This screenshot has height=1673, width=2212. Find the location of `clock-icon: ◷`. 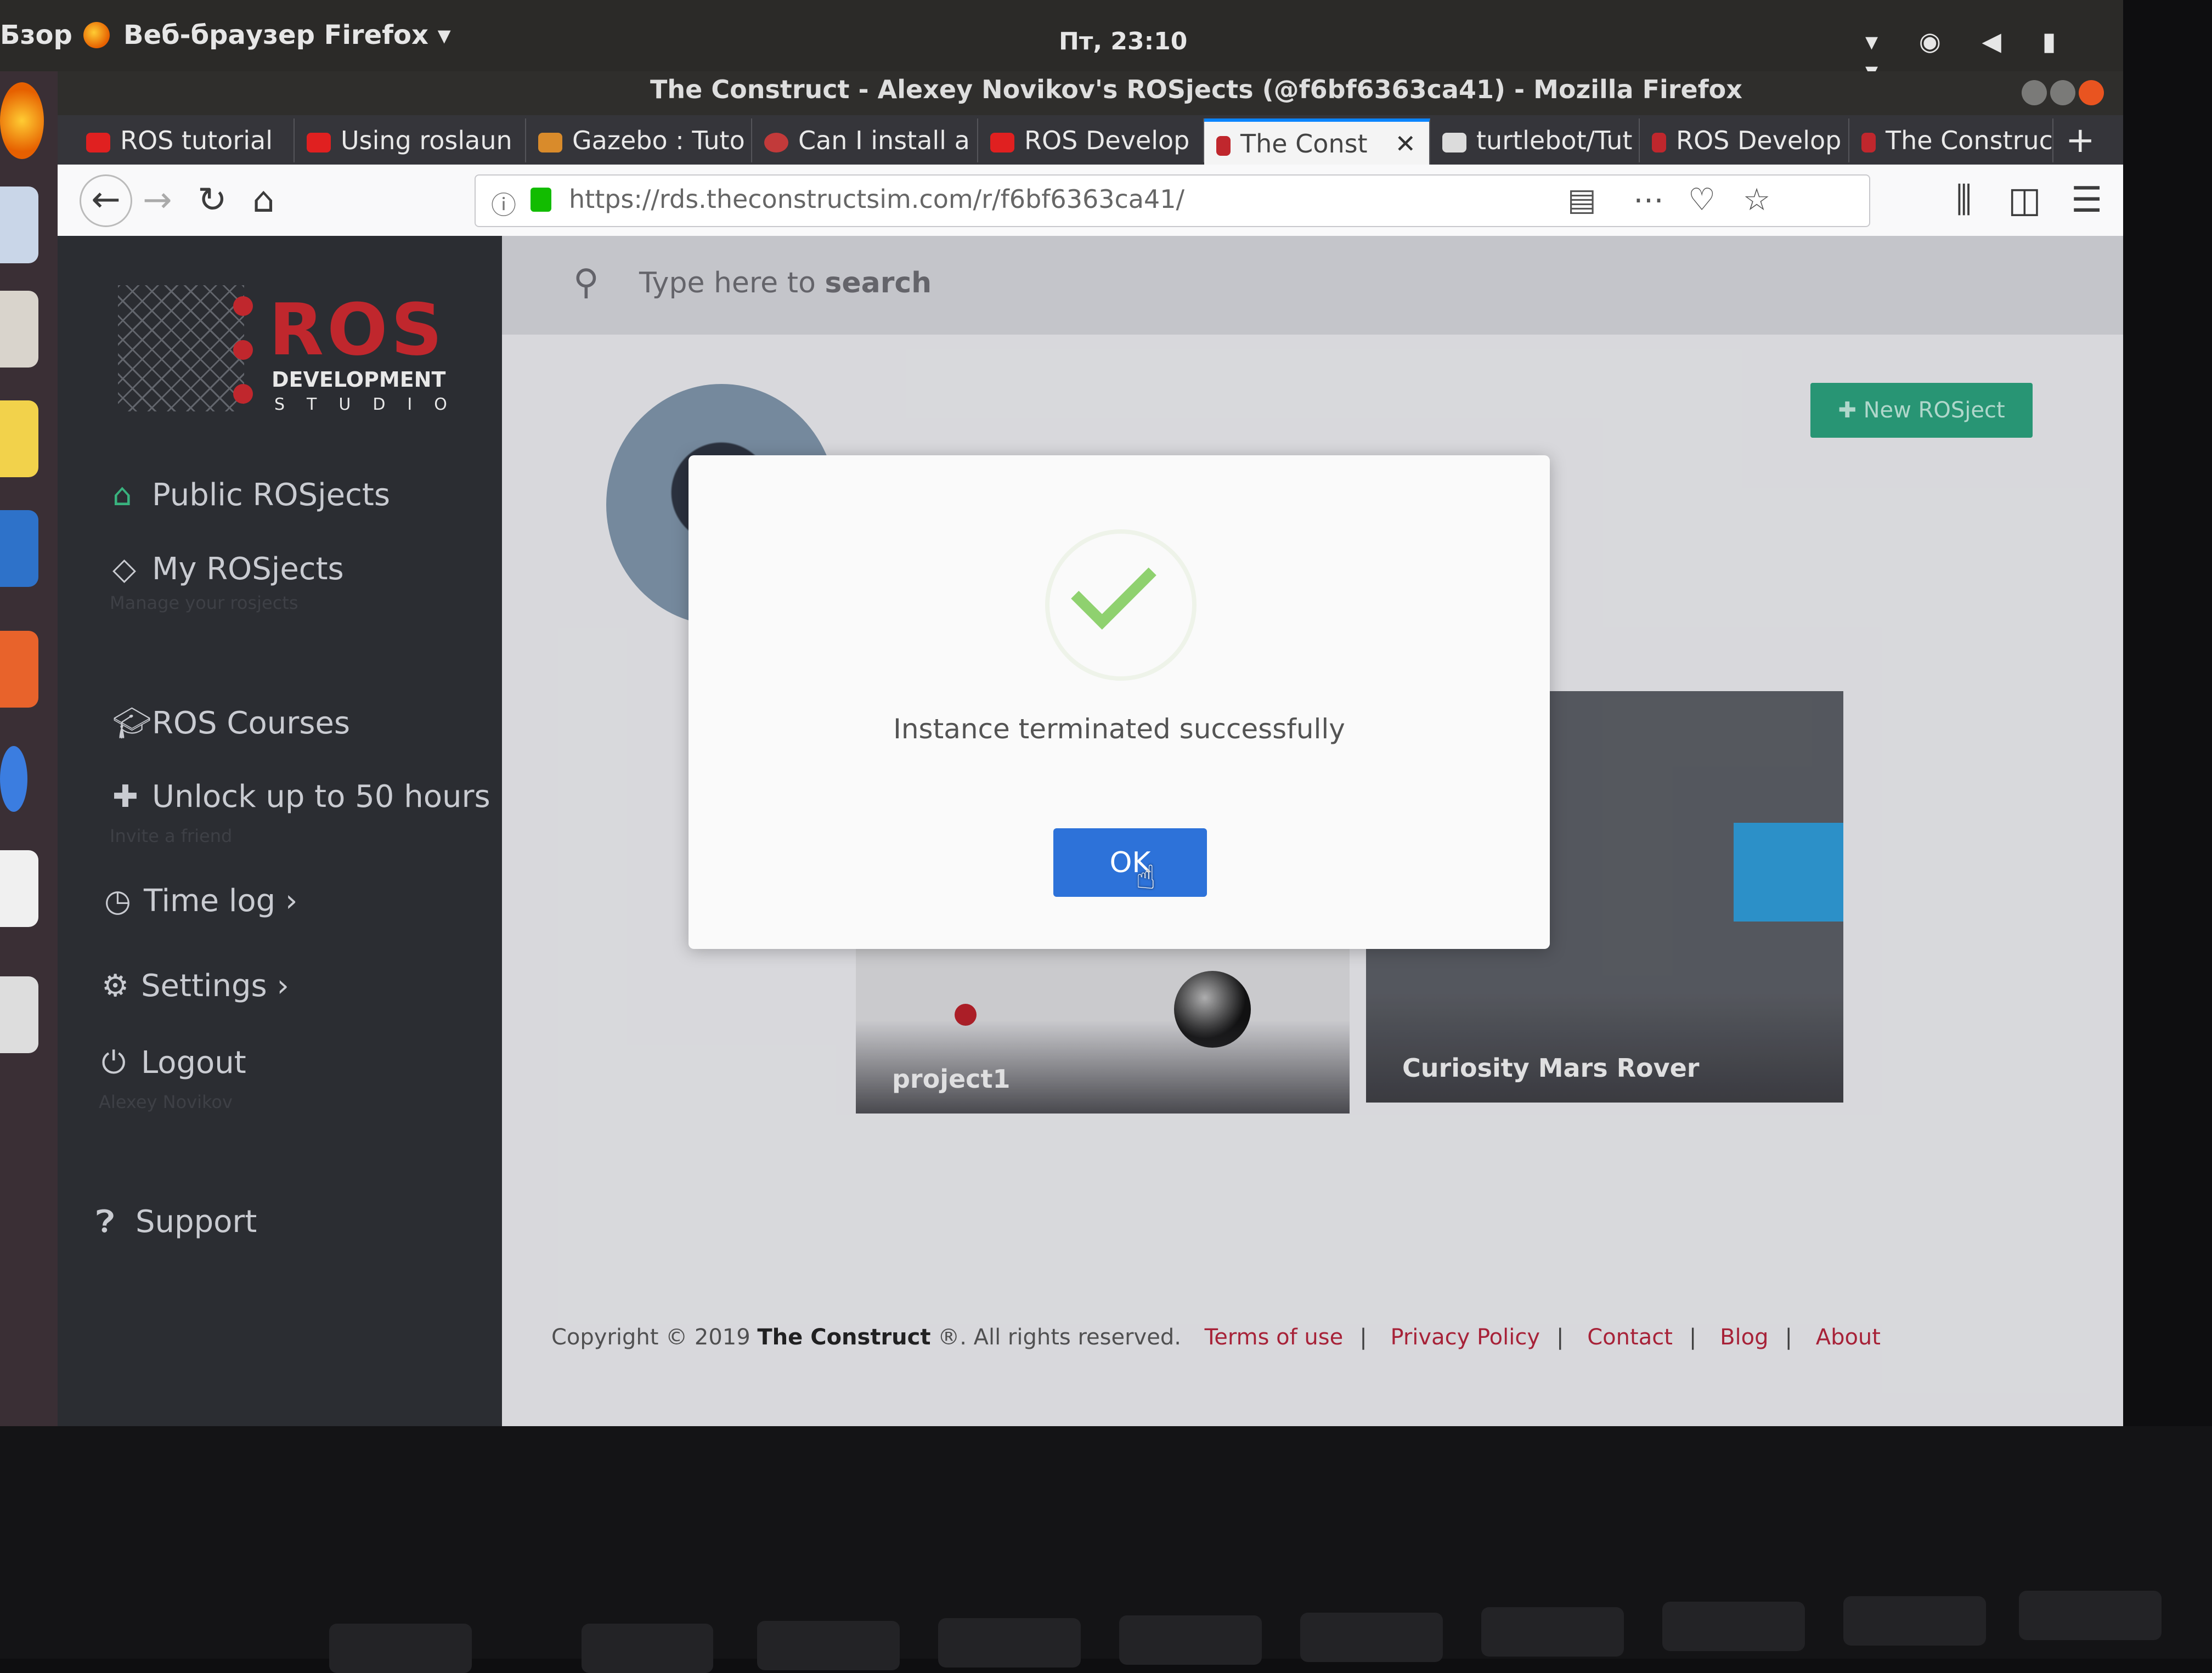

clock-icon: ◷ is located at coordinates (117, 901).